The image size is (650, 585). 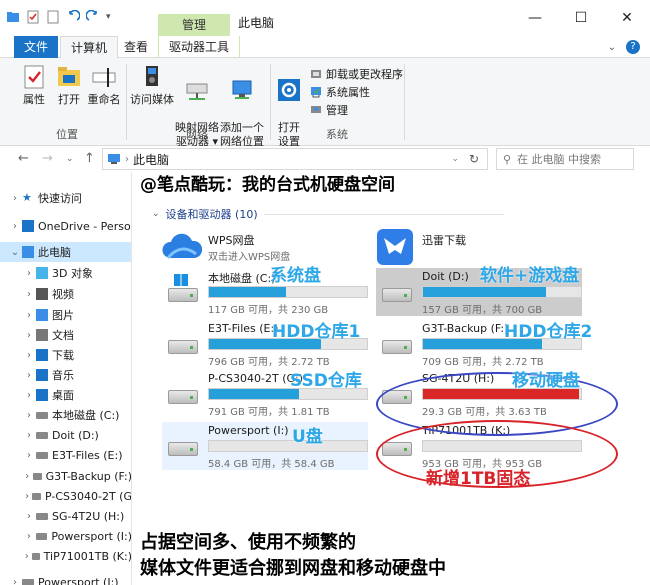 I want to click on search-input: ⚲ 在 此电脑 中搜索, so click(x=565, y=159).